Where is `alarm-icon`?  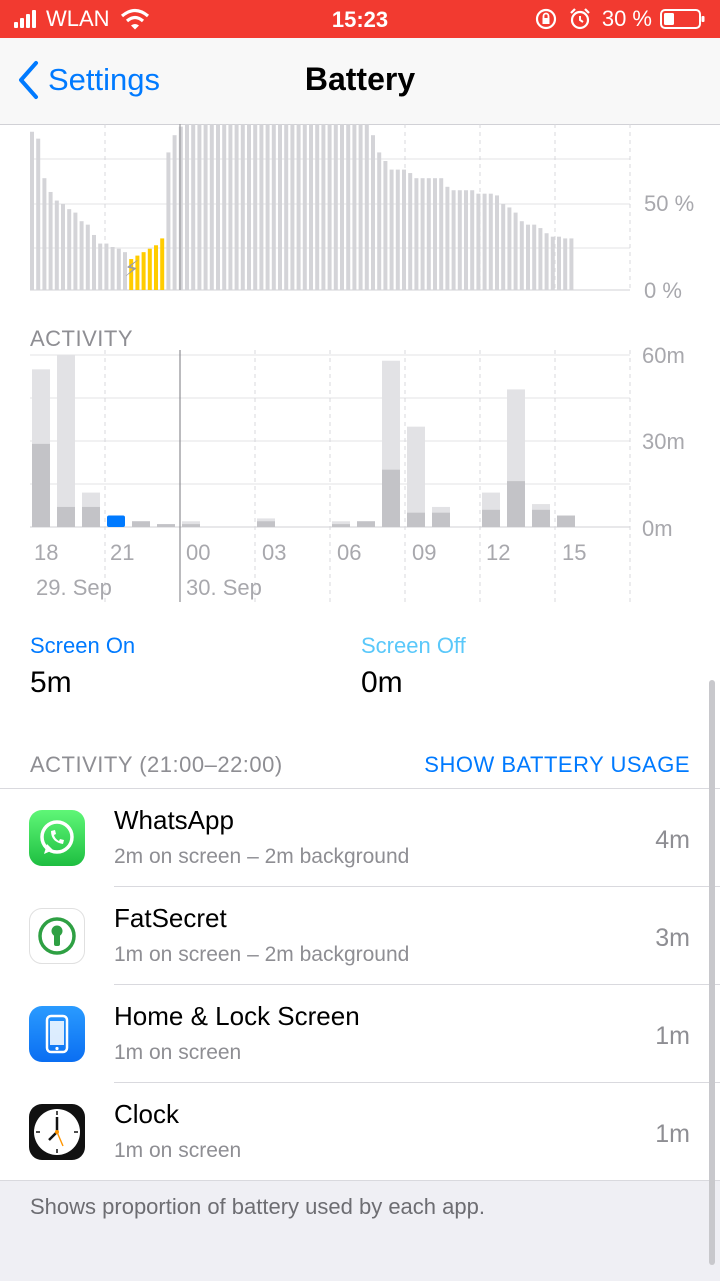
alarm-icon is located at coordinates (580, 19).